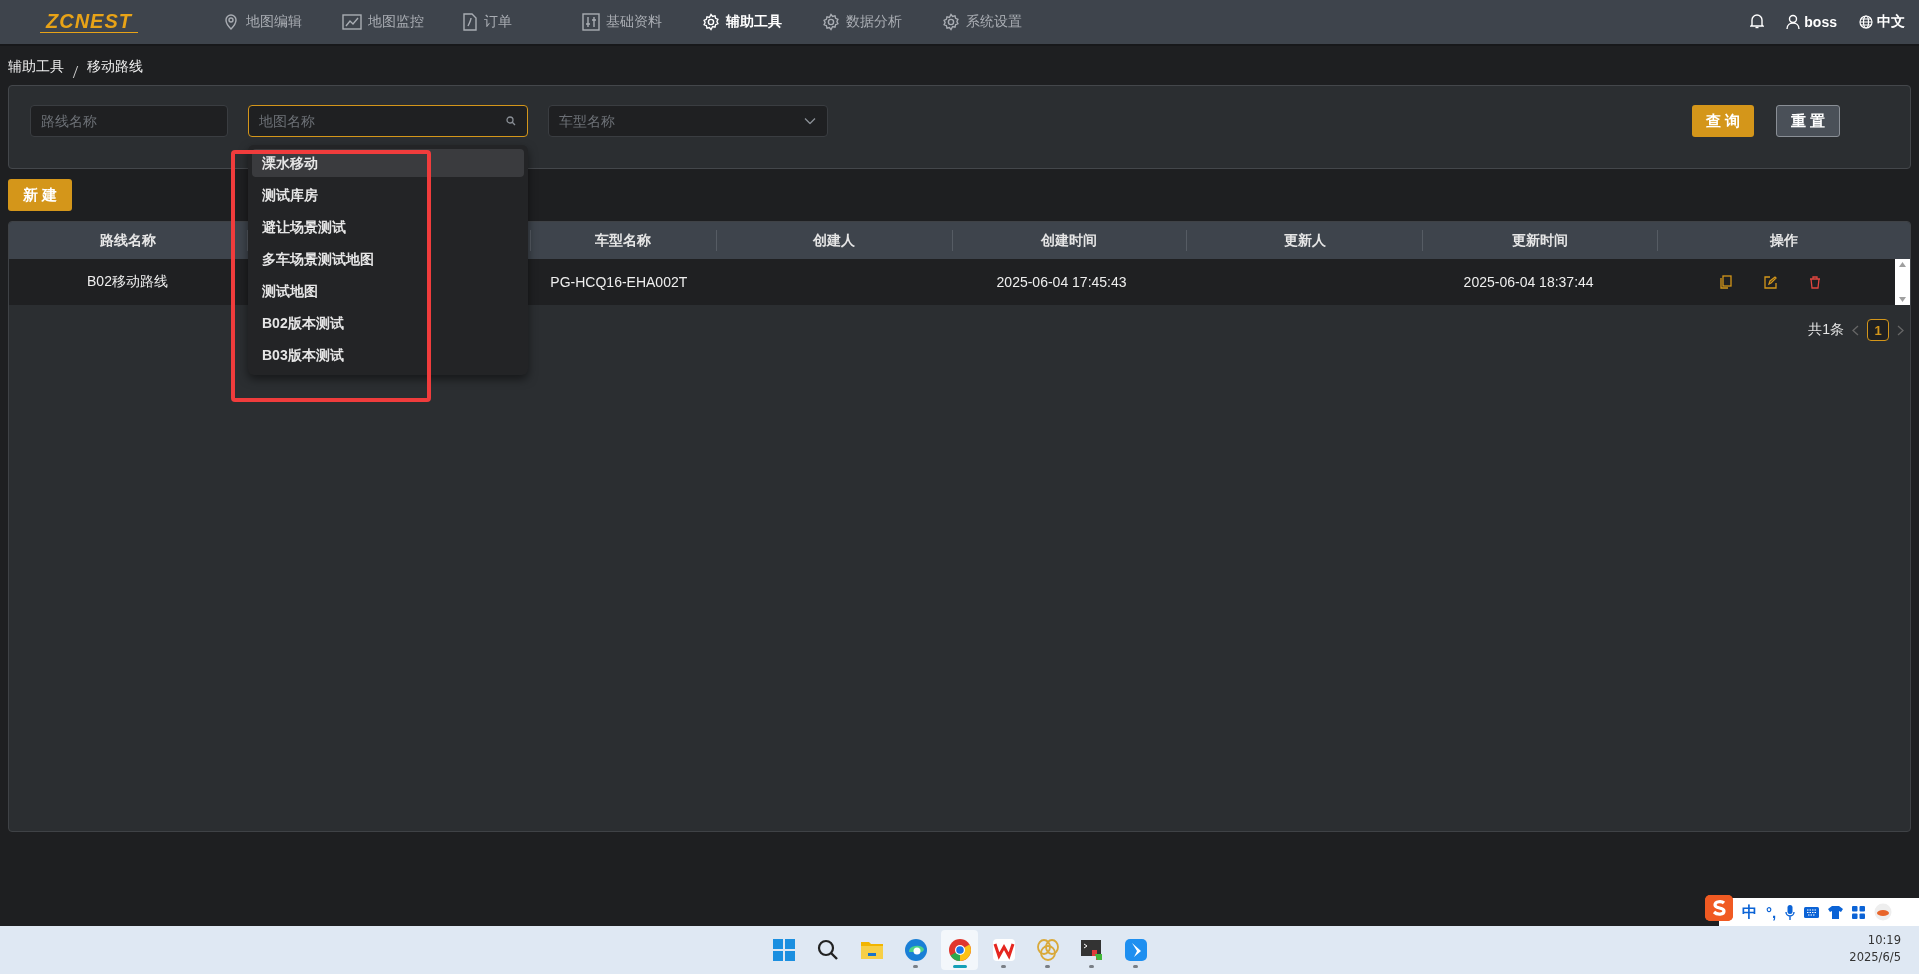 This screenshot has width=1919, height=974. I want to click on page-button: 1, so click(1878, 330).